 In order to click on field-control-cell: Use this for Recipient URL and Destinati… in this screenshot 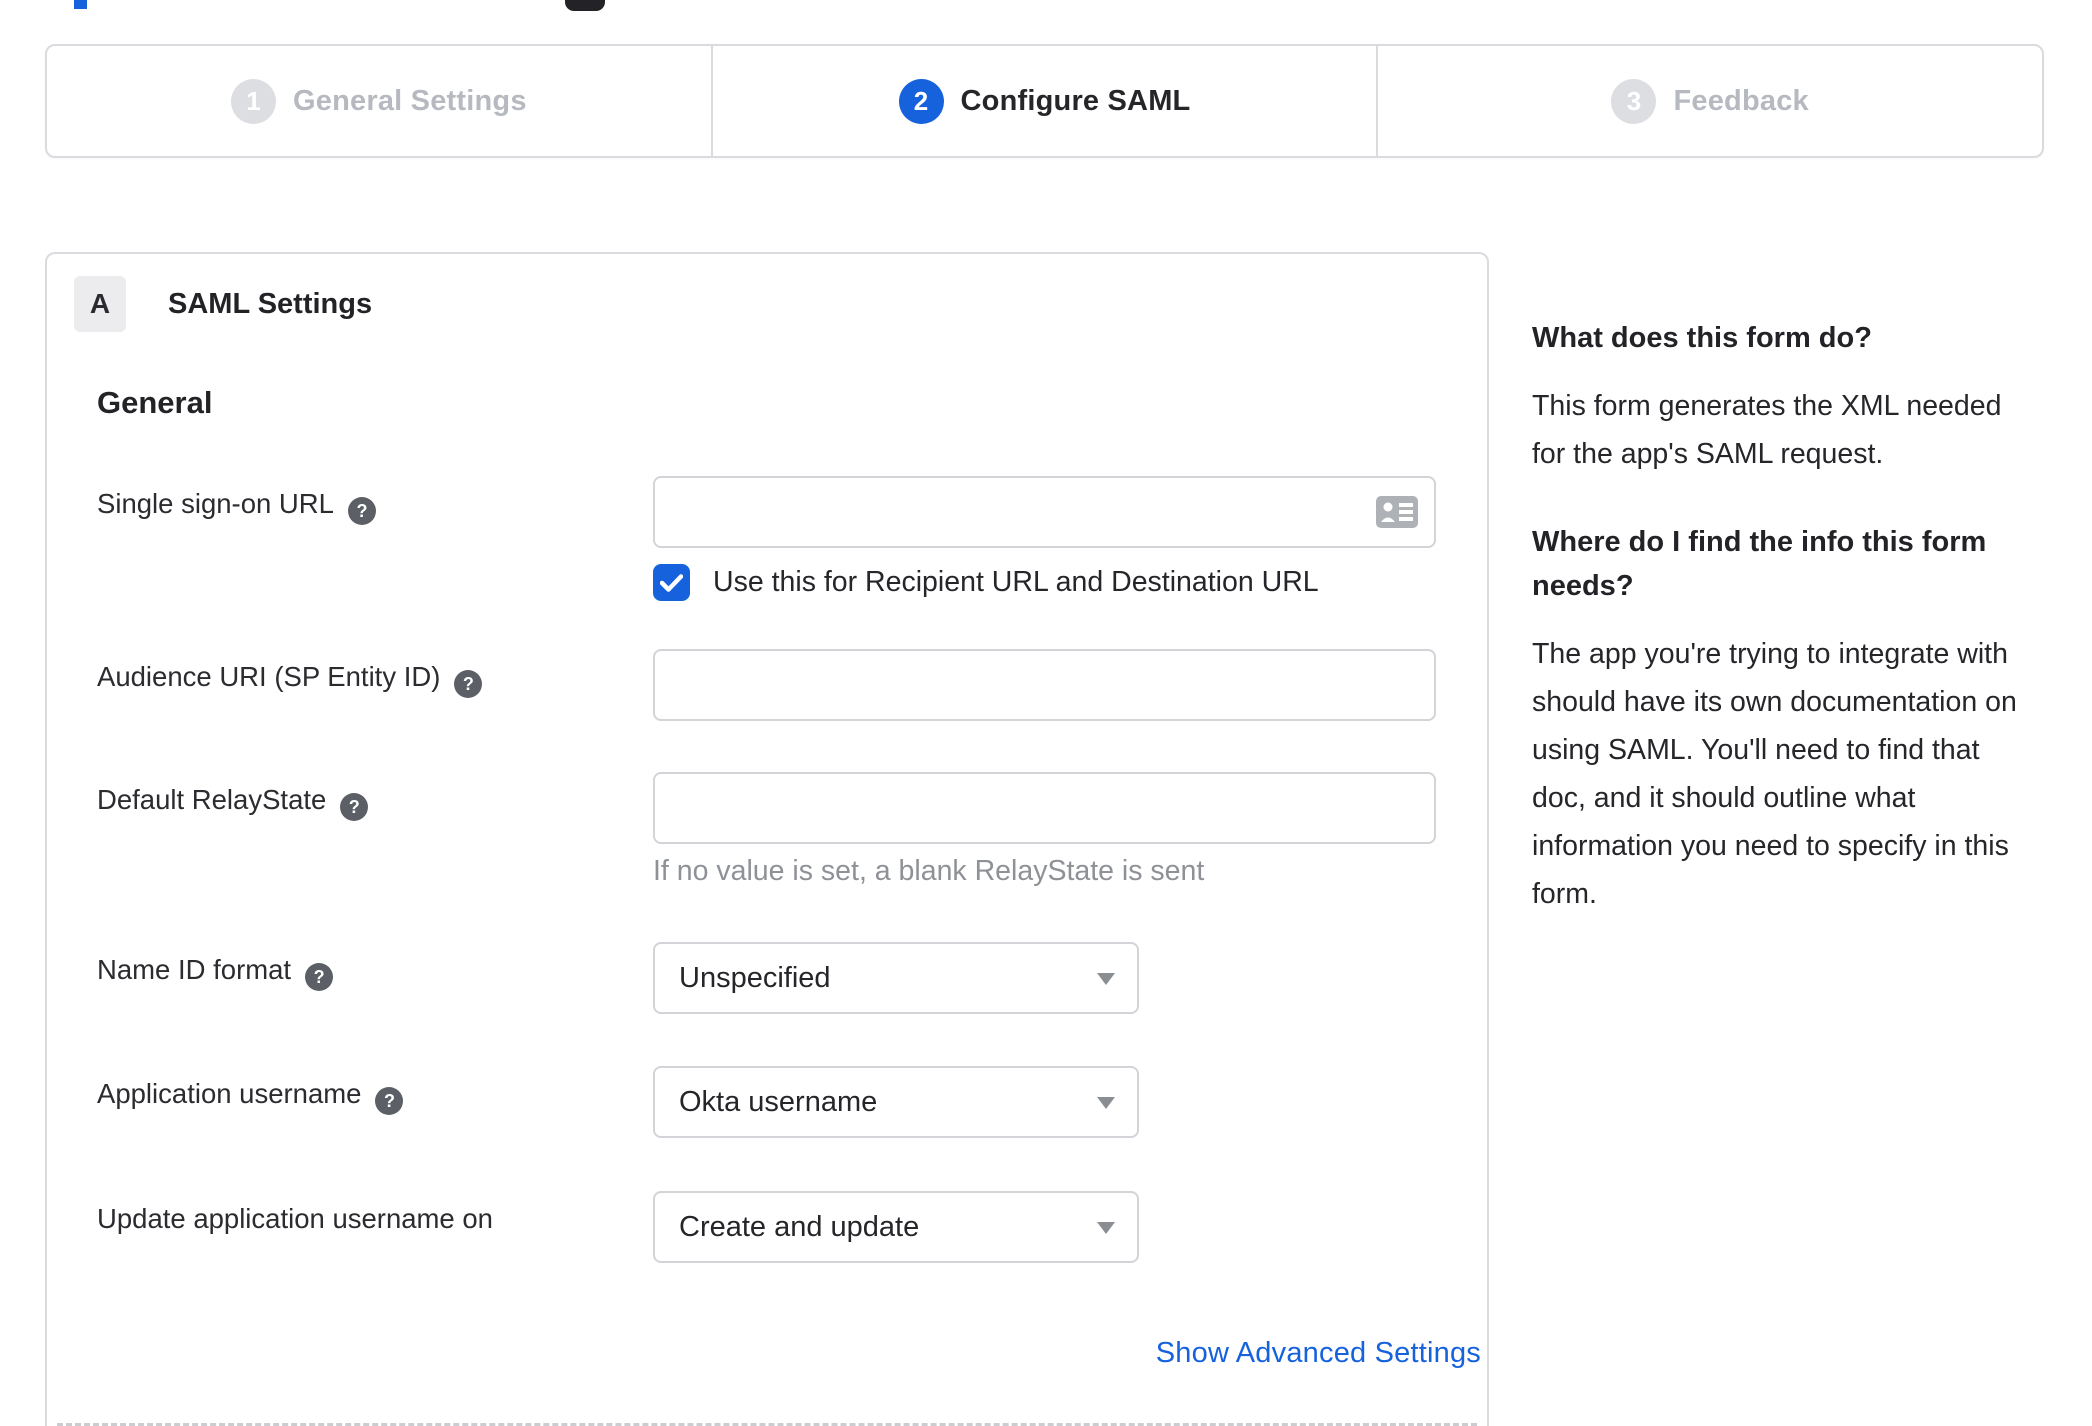, I will do `click(1044, 538)`.